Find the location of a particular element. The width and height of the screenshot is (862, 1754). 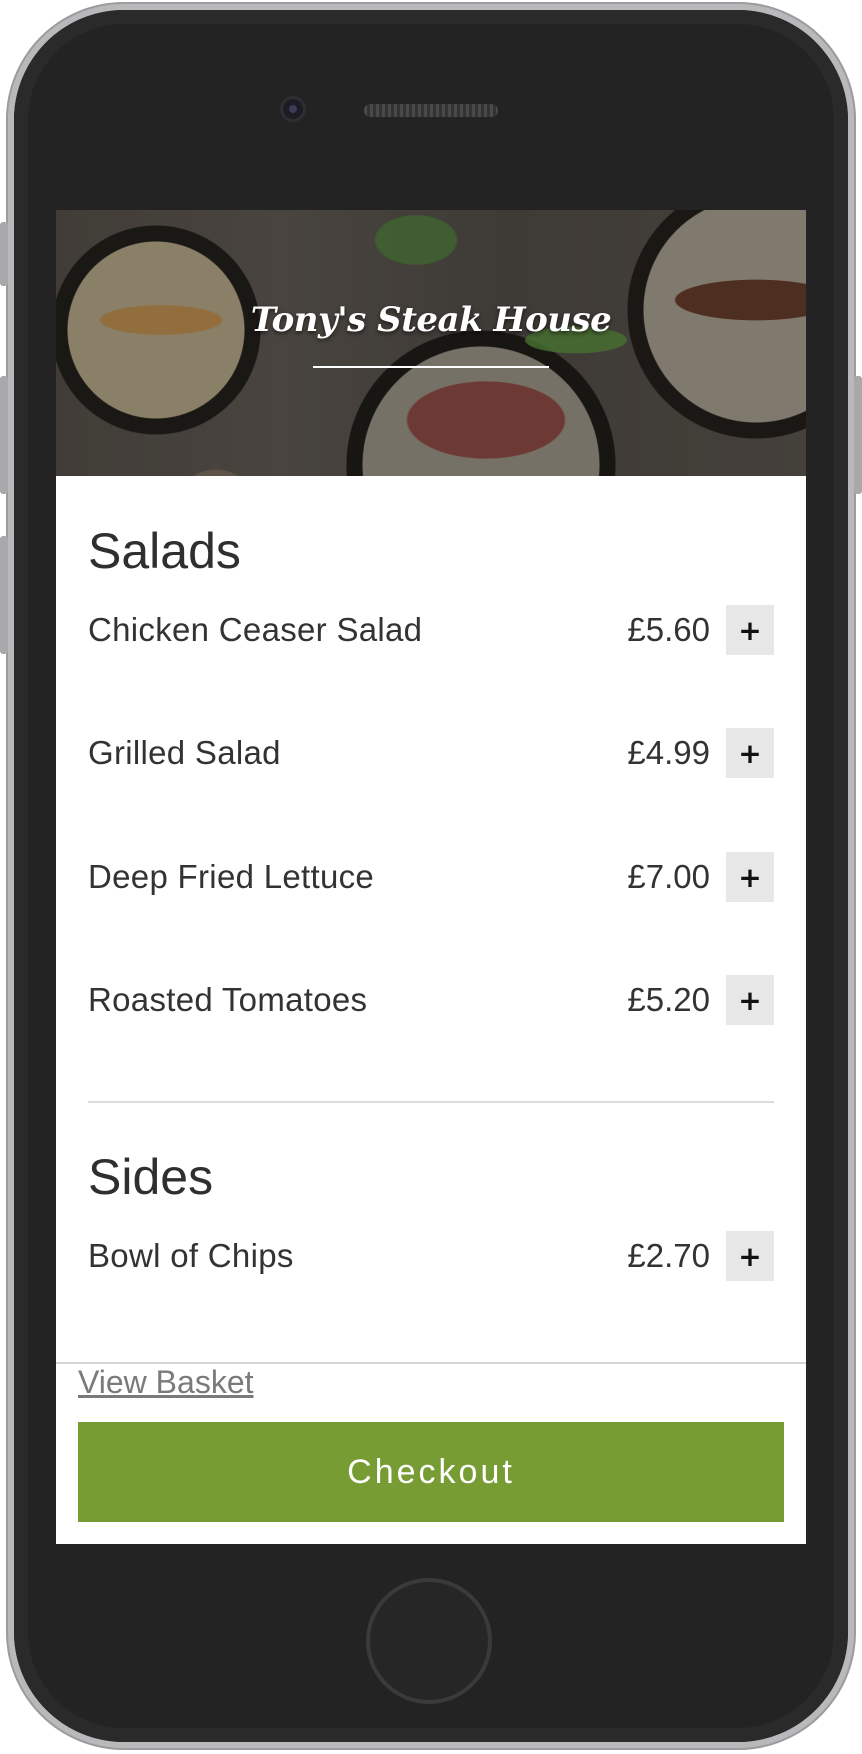

menu-item: Deep Fried Lettuce £7.00 + is located at coordinates (431, 877).